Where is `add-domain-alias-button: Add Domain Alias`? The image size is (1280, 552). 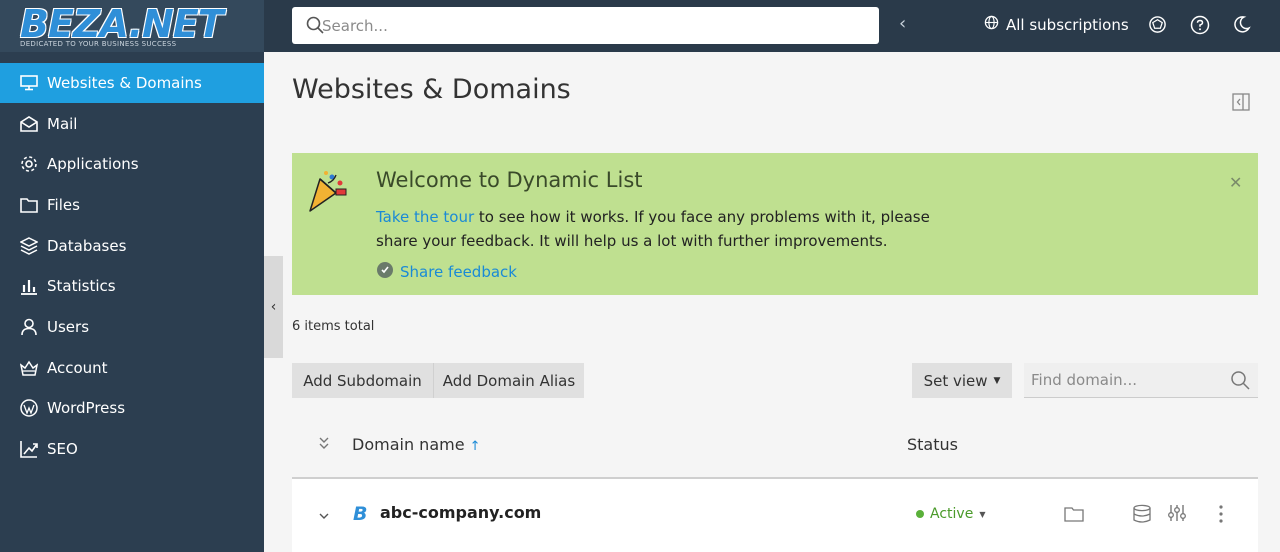 add-domain-alias-button: Add Domain Alias is located at coordinates (508, 380).